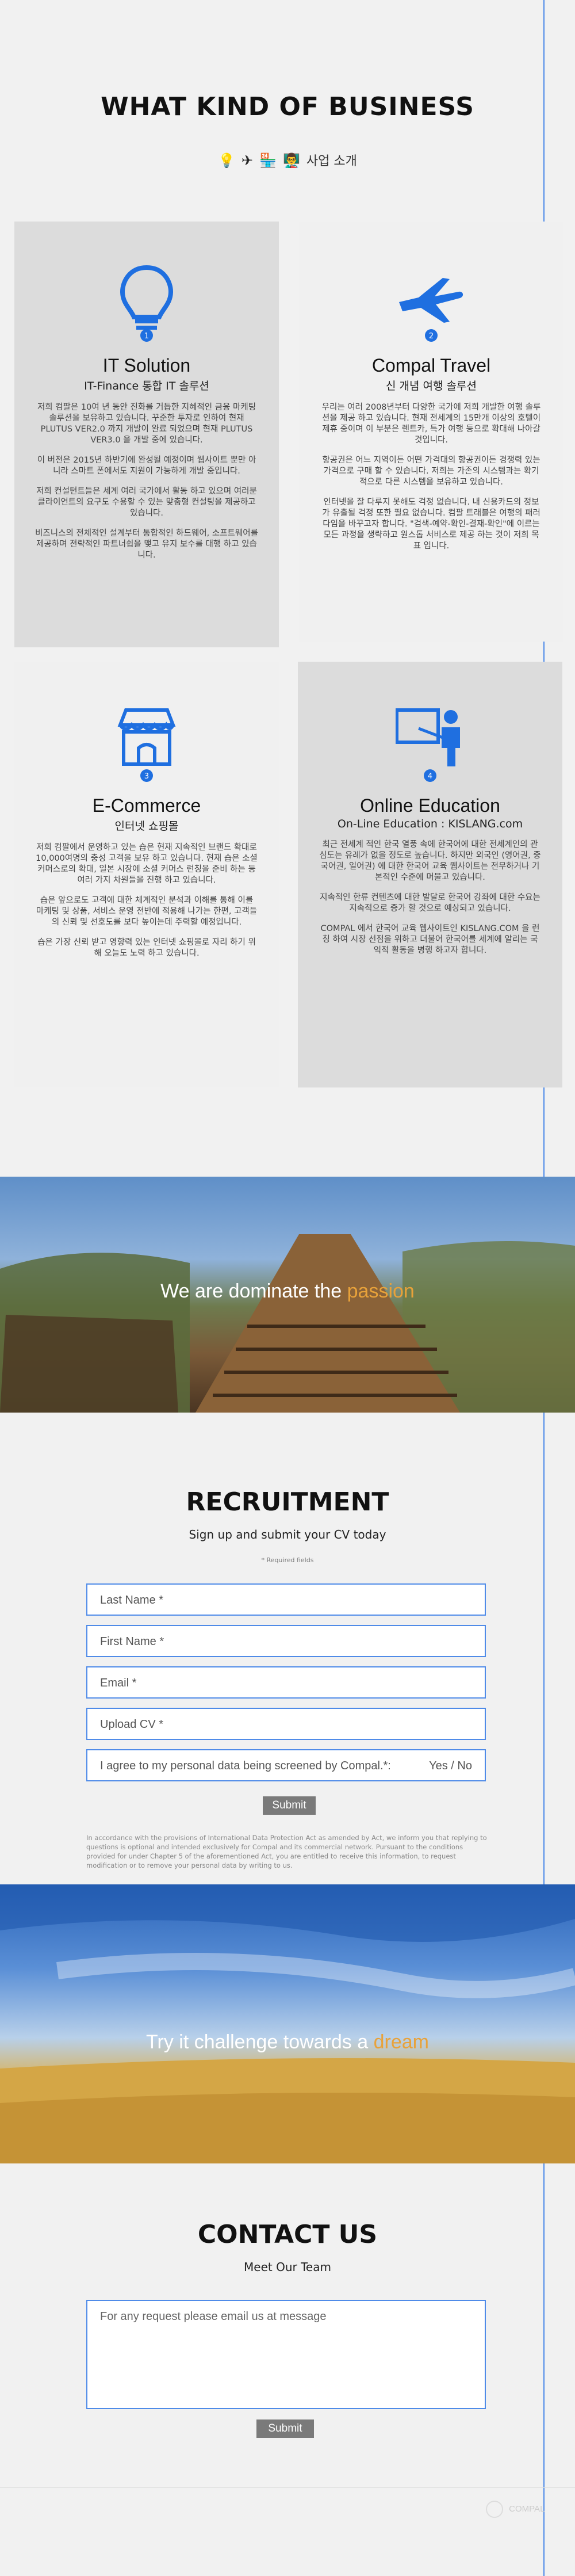  What do you see at coordinates (430, 824) in the screenshot?
I see `card-subtitle: On-Line Education : KISLANG.com` at bounding box center [430, 824].